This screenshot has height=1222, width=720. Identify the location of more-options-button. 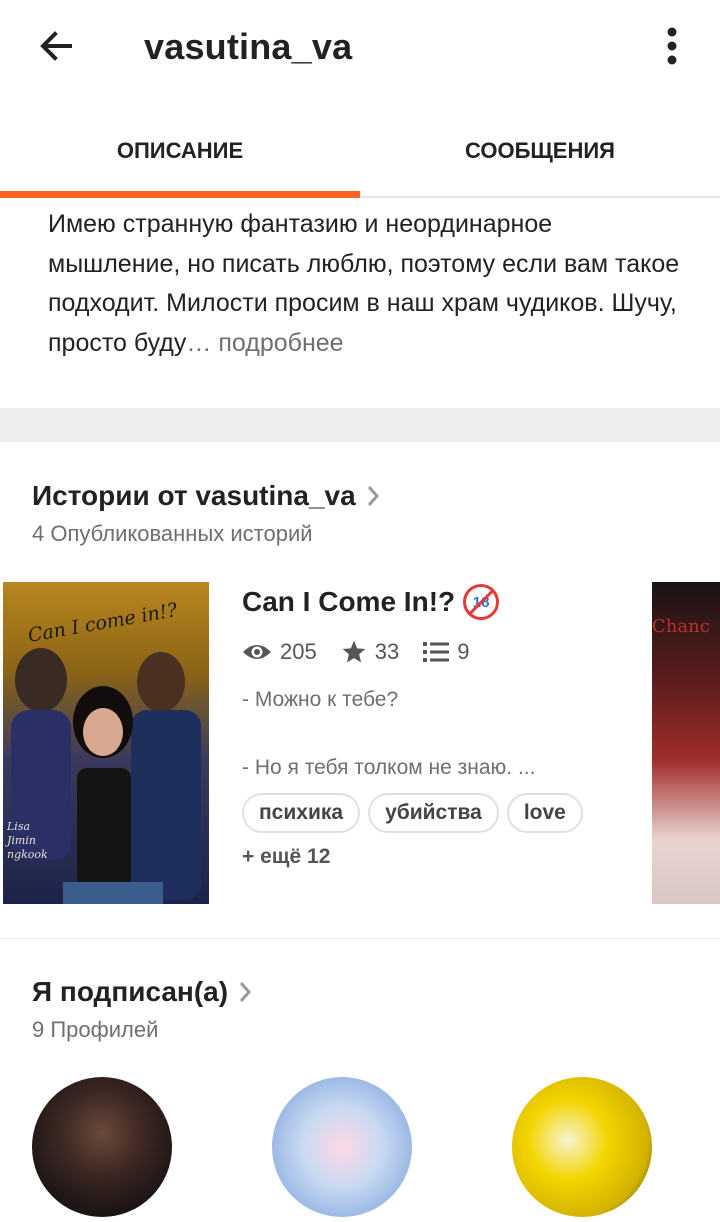
(672, 46).